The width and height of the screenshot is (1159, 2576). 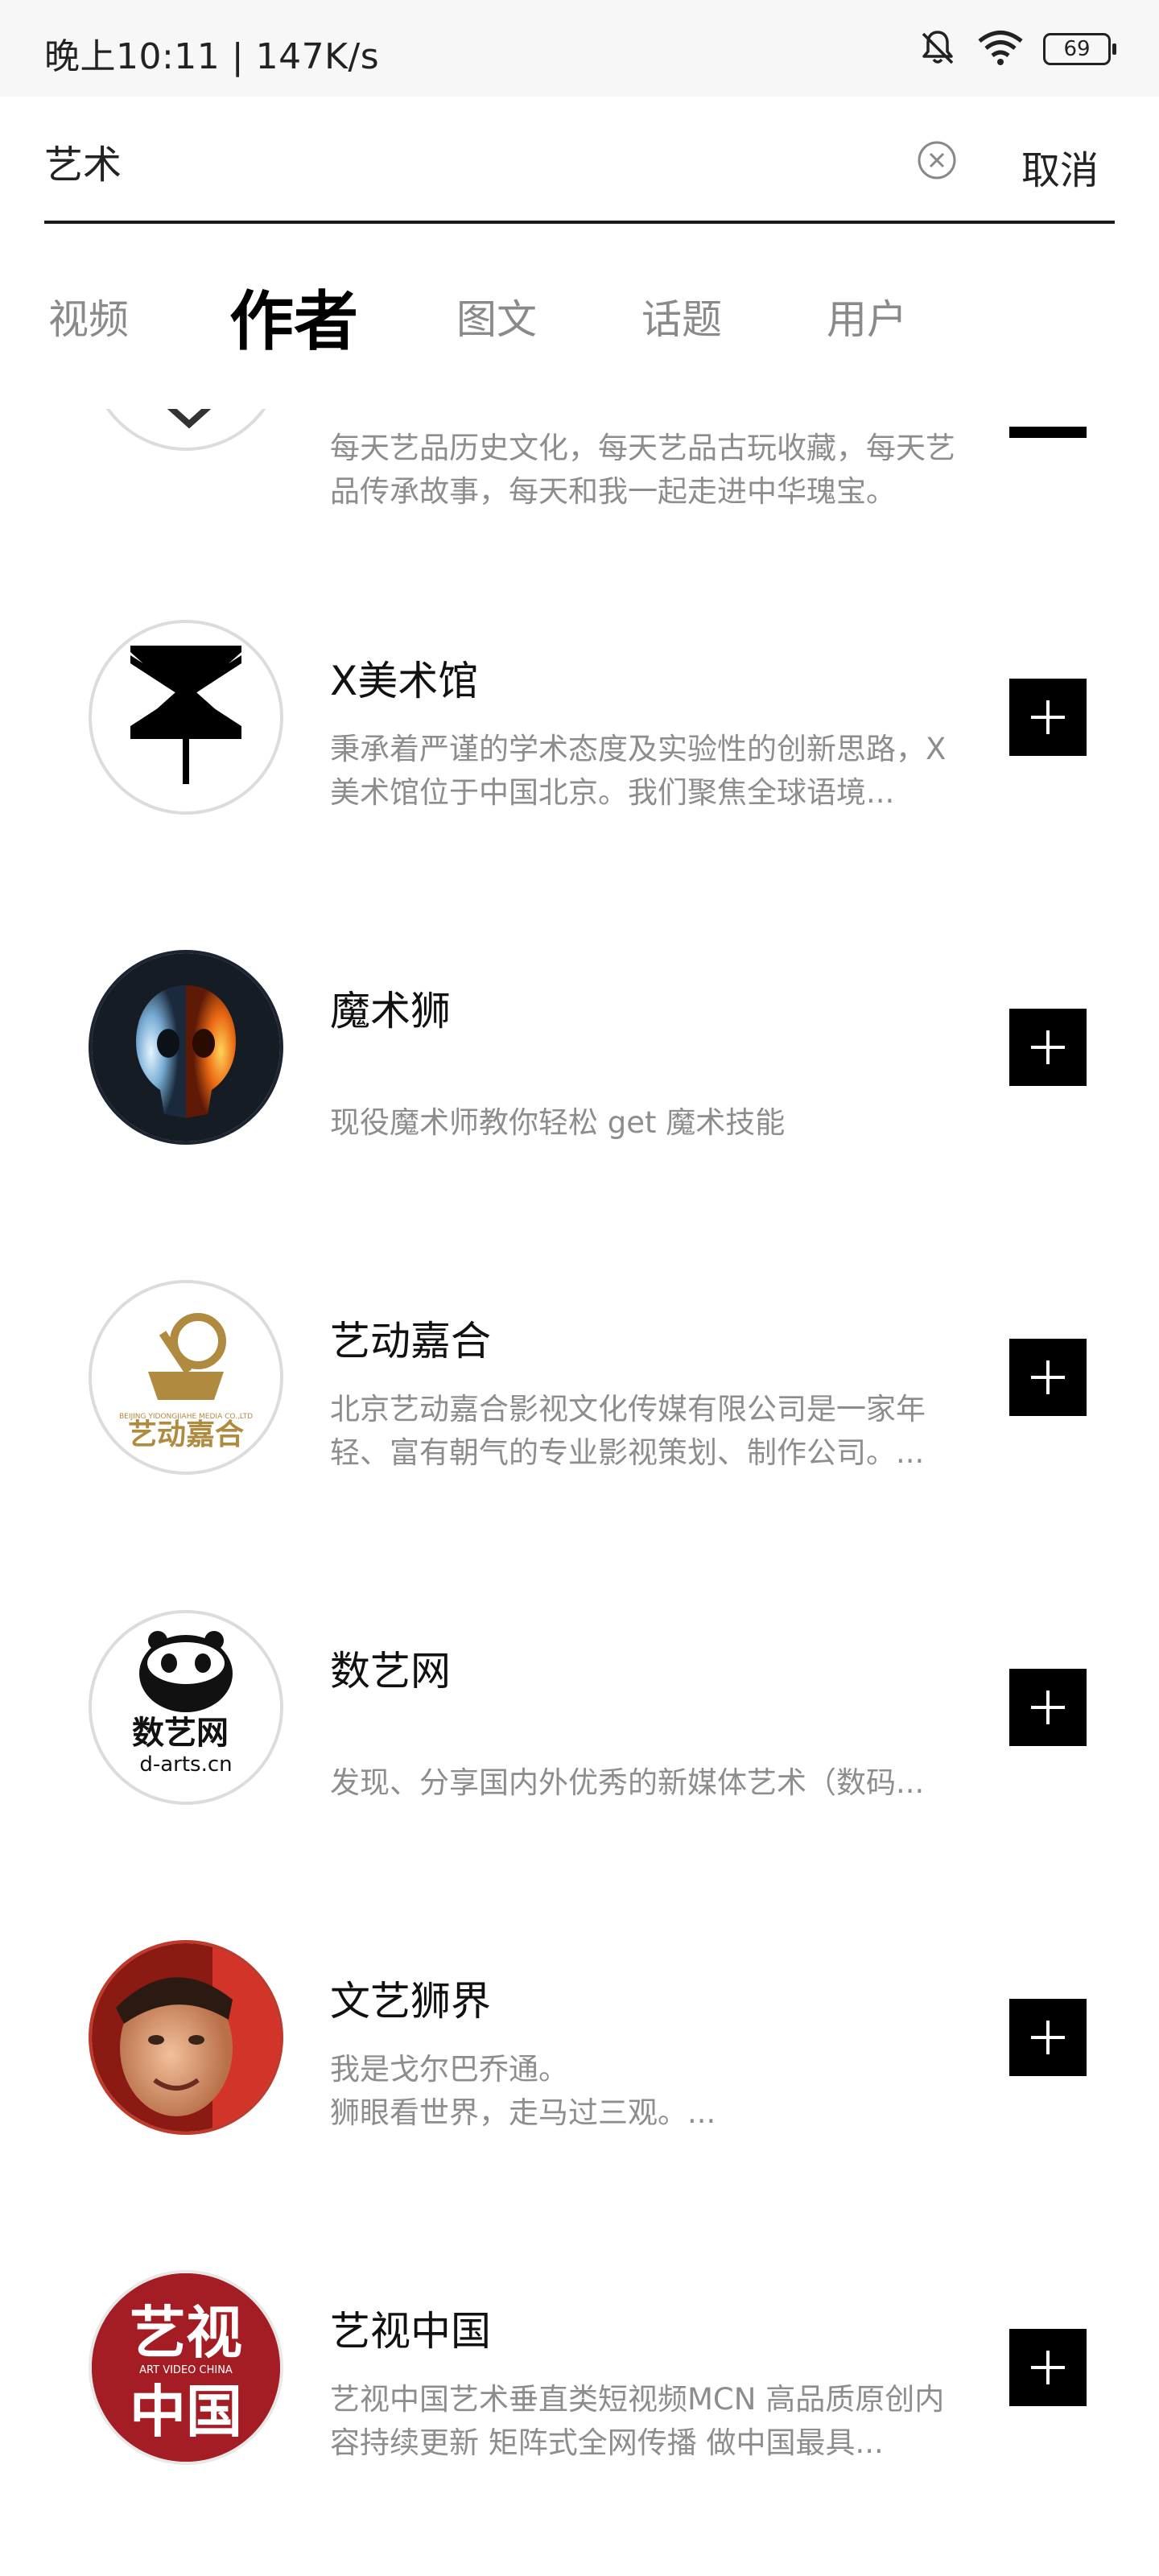 I want to click on avatar-logo-text: 数艺网, so click(x=180, y=1733).